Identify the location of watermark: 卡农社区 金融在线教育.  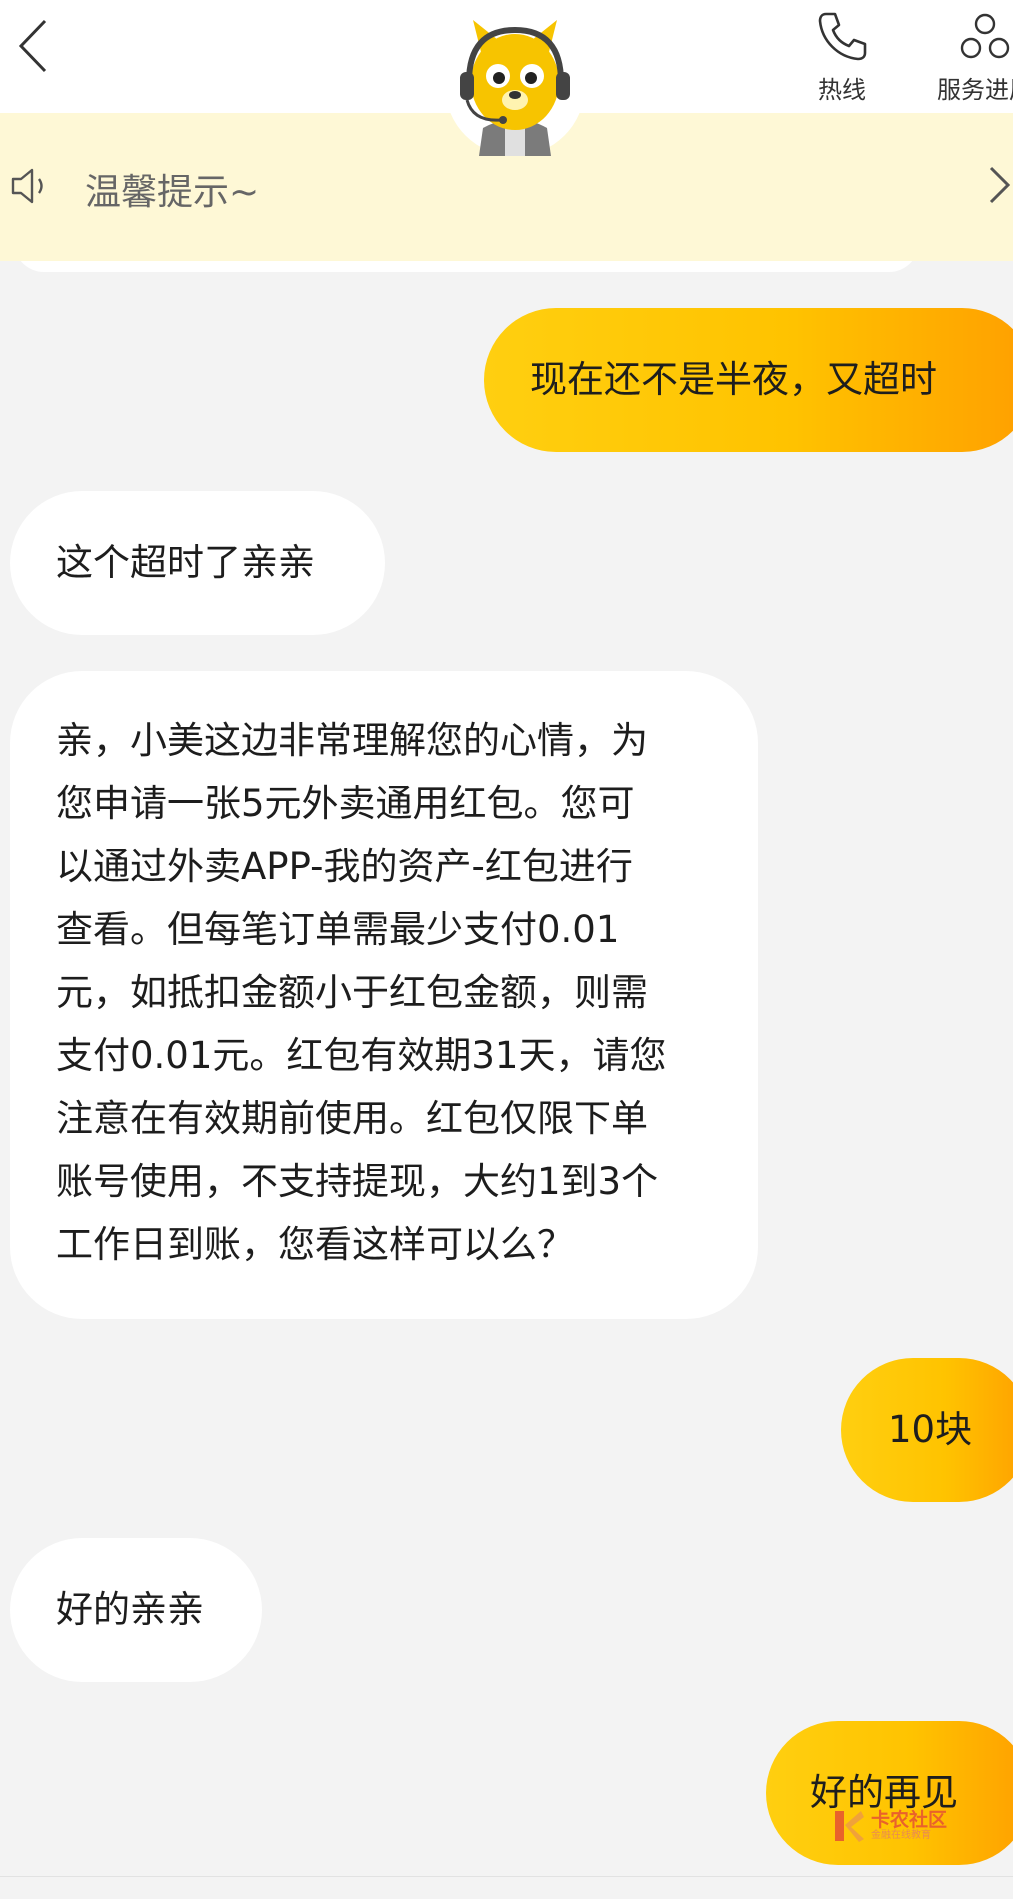
(908, 1826).